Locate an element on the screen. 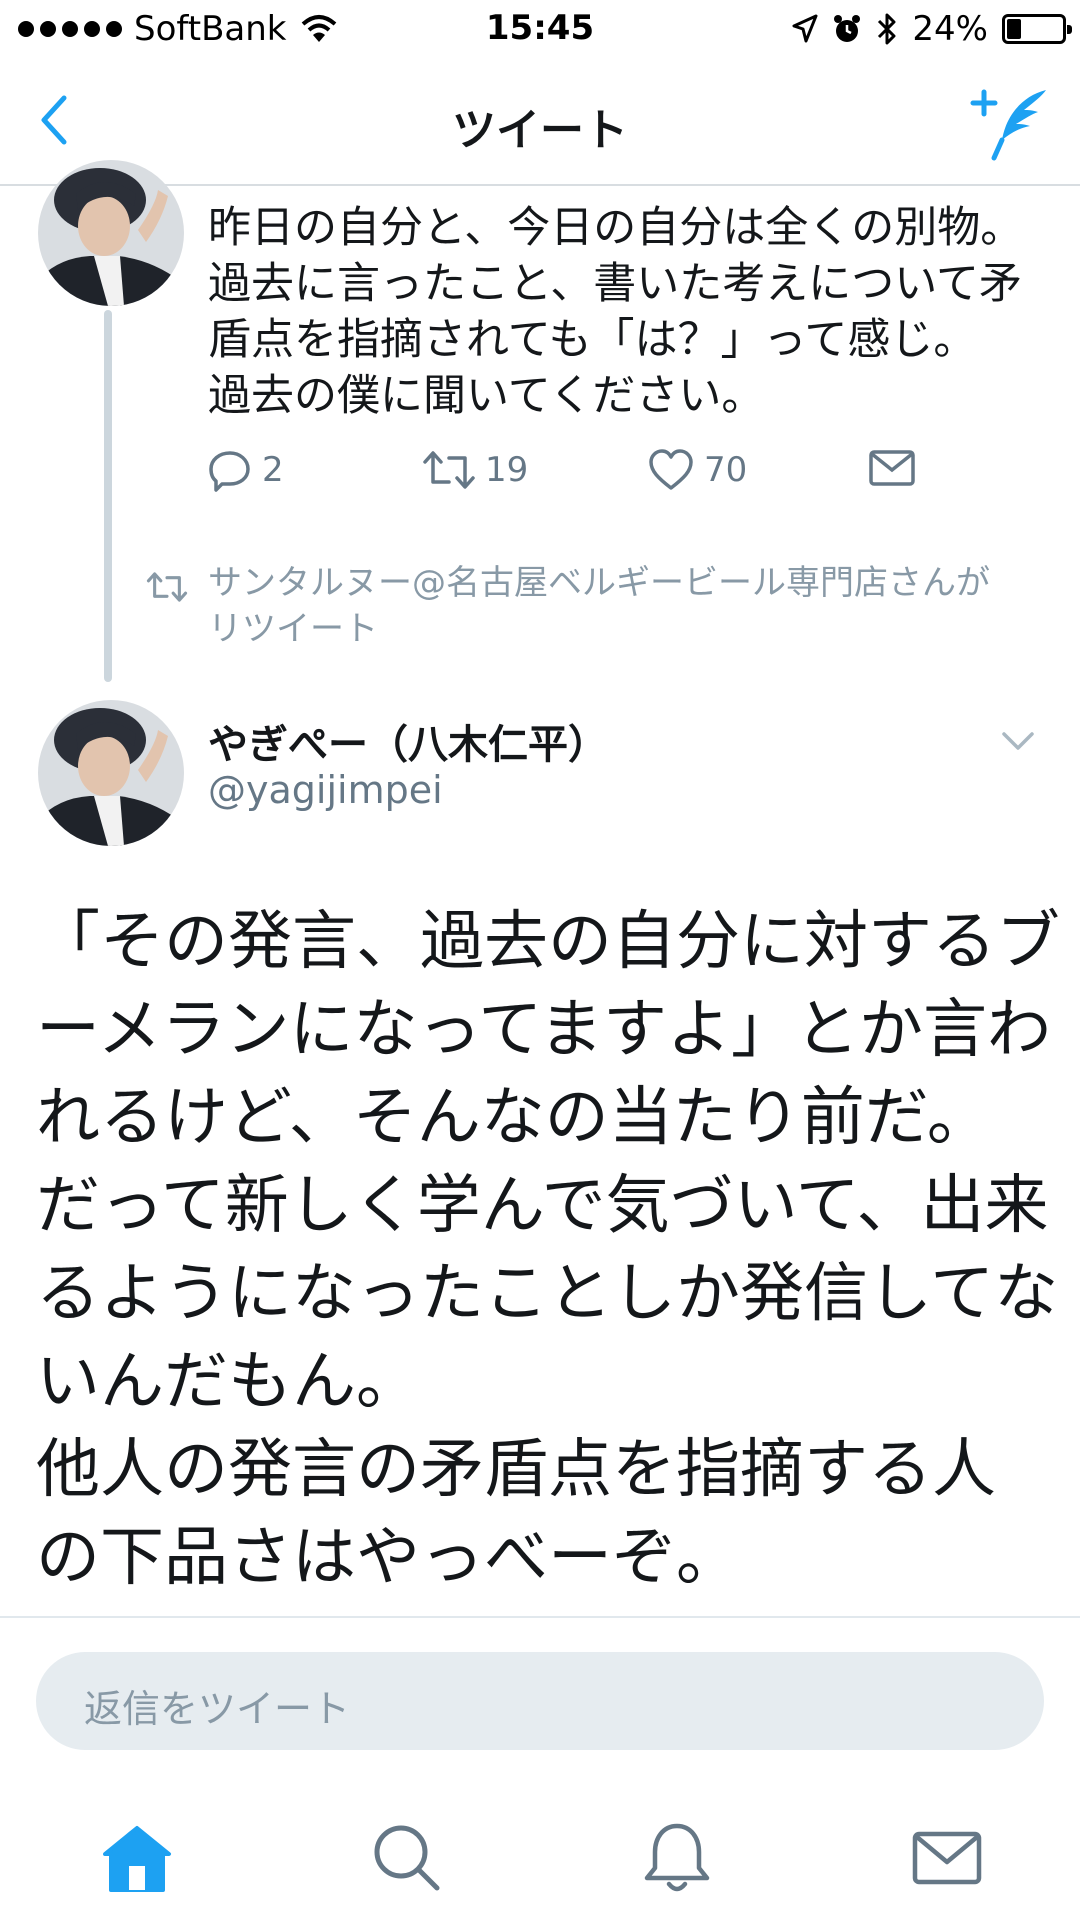 The image size is (1080, 1920). tab-bar is located at coordinates (540, 1850).